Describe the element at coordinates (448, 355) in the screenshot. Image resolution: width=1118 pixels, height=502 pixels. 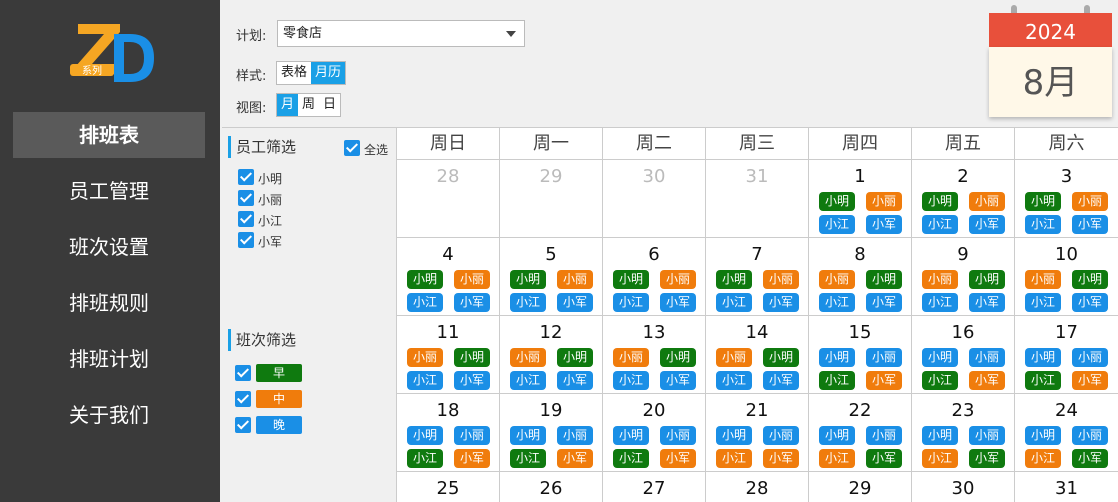
I see `calendar-day-cell: 11 小丽 小明 小江 小军` at that location.